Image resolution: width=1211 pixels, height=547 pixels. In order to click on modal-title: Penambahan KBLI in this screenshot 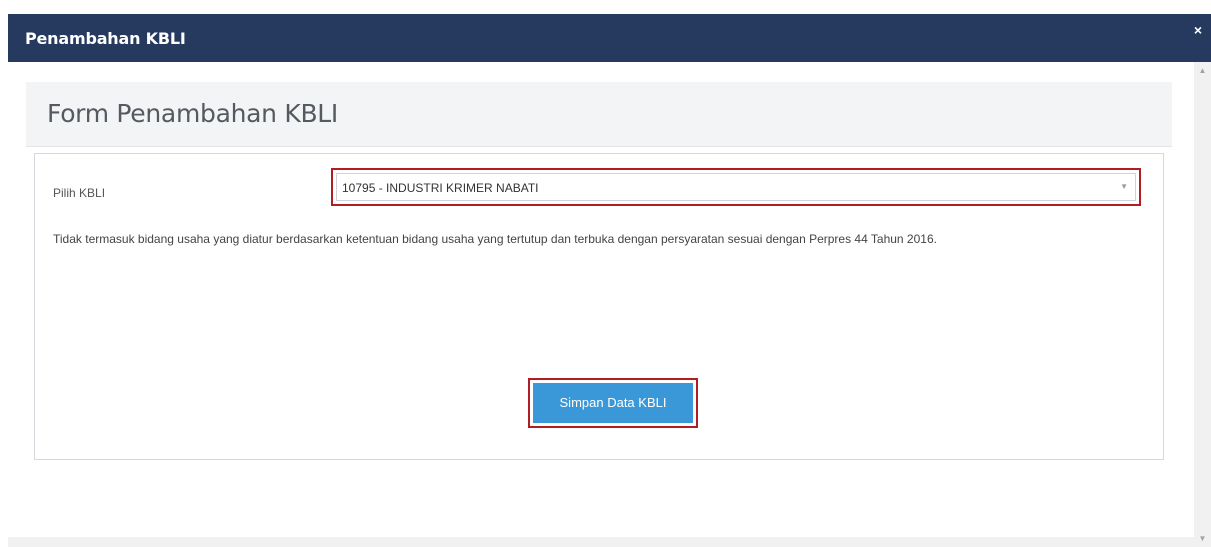, I will do `click(105, 38)`.